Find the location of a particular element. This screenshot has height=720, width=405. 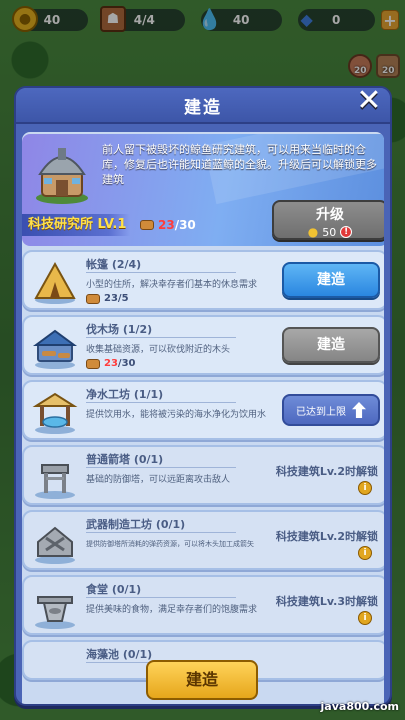

weapon-workshop-icon is located at coordinates (55, 545).